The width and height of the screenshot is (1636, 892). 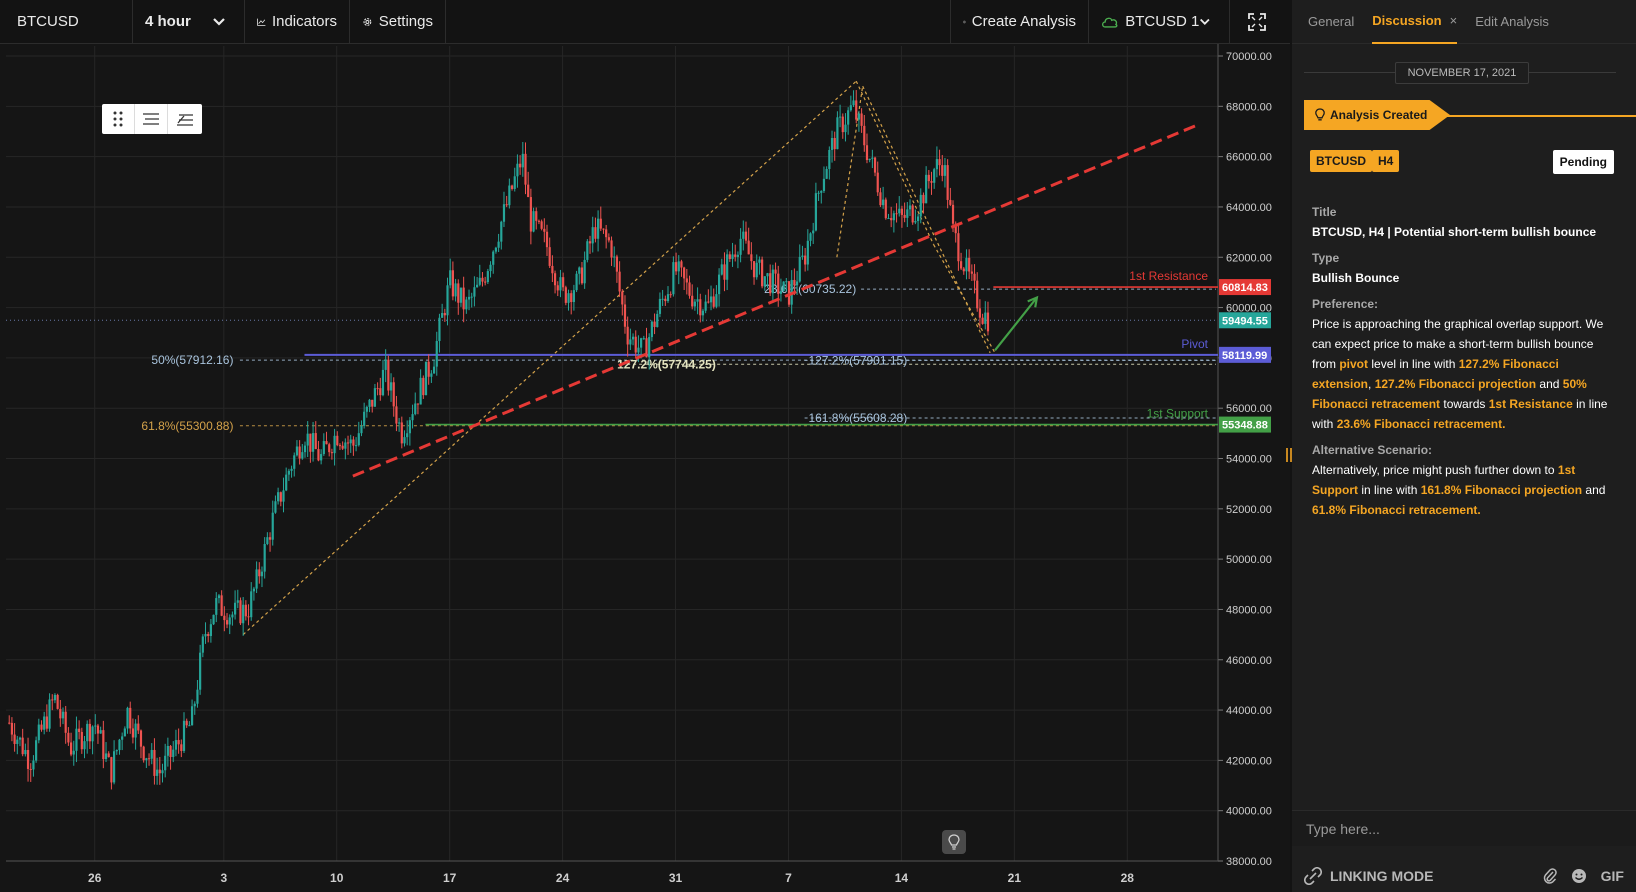 I want to click on tab-general: General, so click(x=1331, y=22).